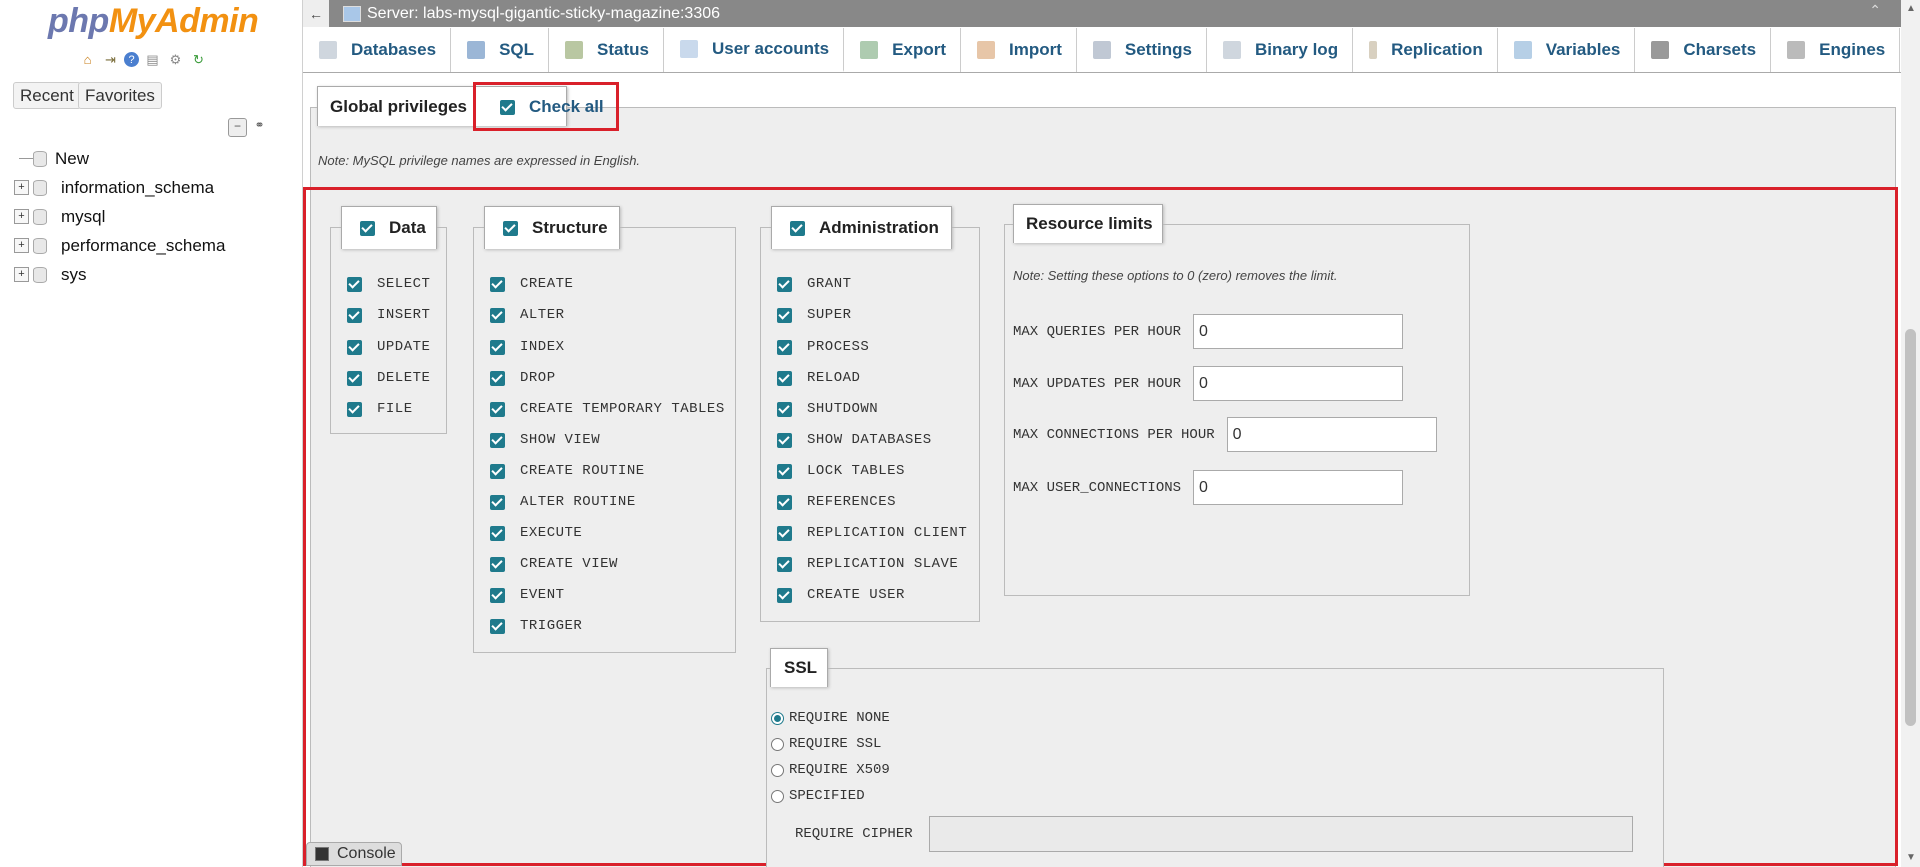 This screenshot has height=867, width=1920. I want to click on max-updates-input: 0, so click(1298, 383).